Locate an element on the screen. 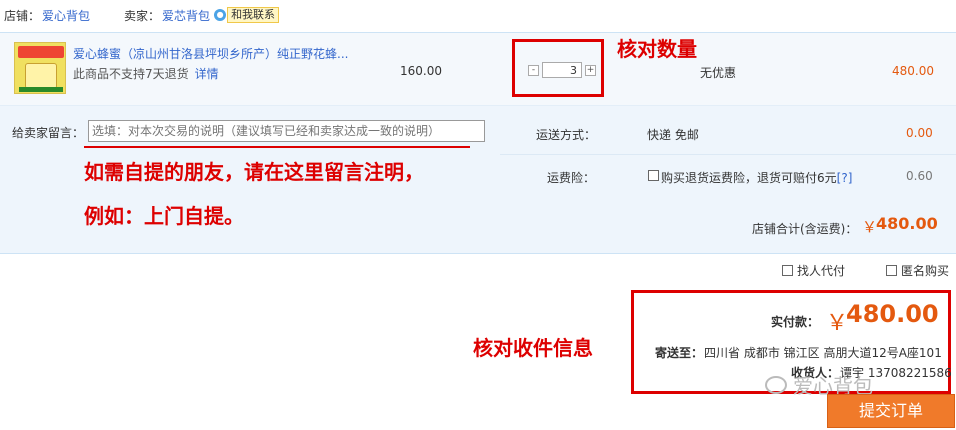  ship-to-label: 寄送至： is located at coordinates (679, 353).